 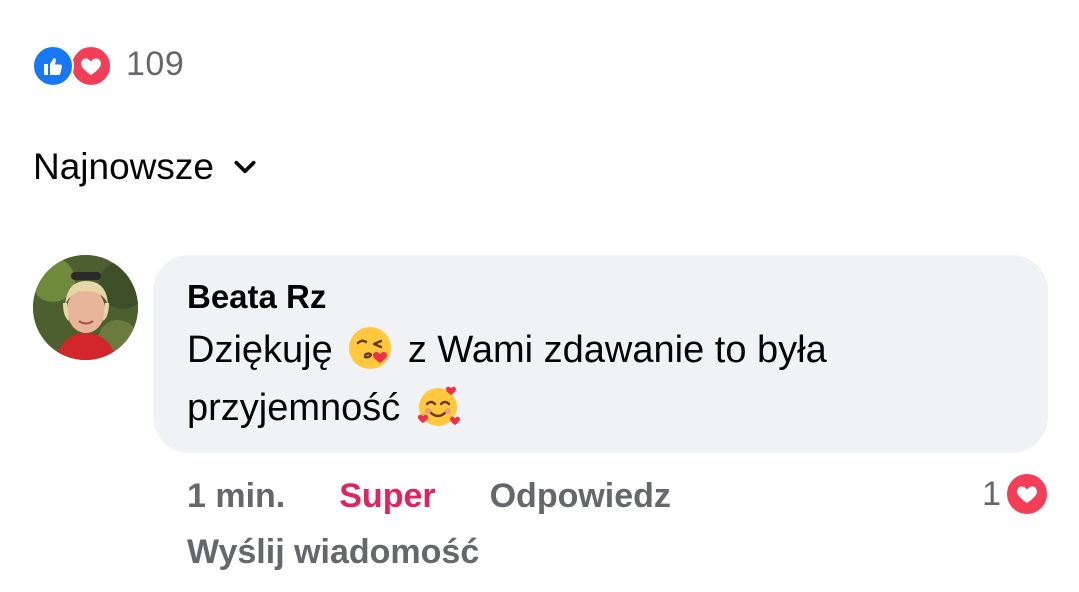 What do you see at coordinates (438, 406) in the screenshot?
I see `smiling-hearts-emoji-icon` at bounding box center [438, 406].